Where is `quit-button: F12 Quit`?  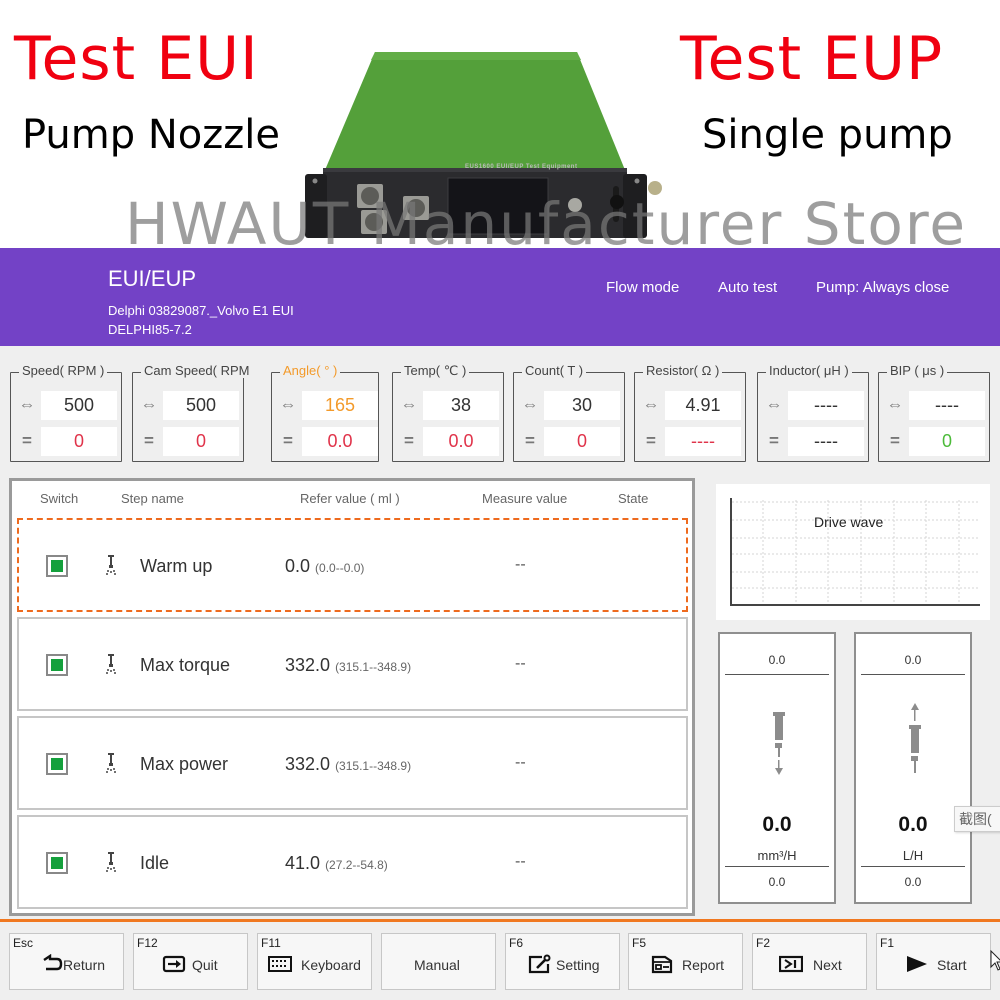
quit-button: F12 Quit is located at coordinates (190, 961).